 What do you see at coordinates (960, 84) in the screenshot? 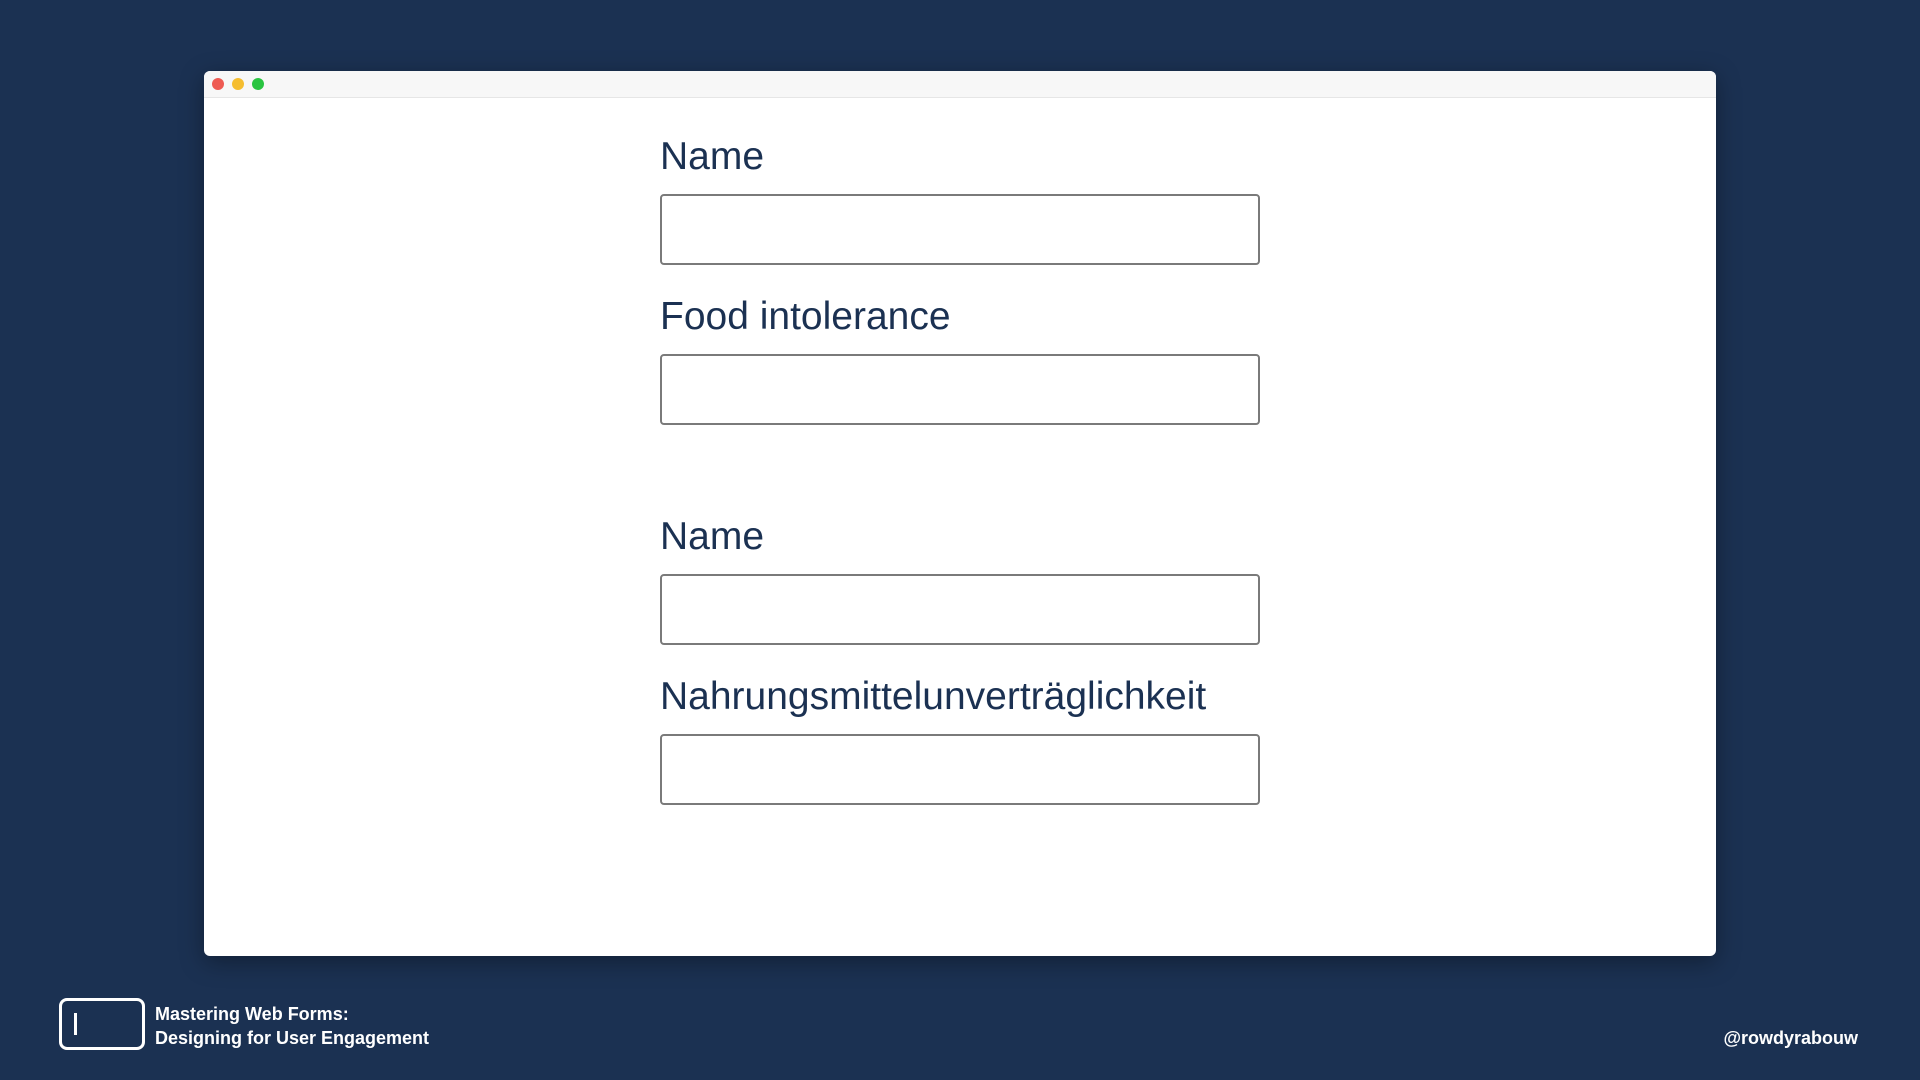
I see `window-title-bar` at bounding box center [960, 84].